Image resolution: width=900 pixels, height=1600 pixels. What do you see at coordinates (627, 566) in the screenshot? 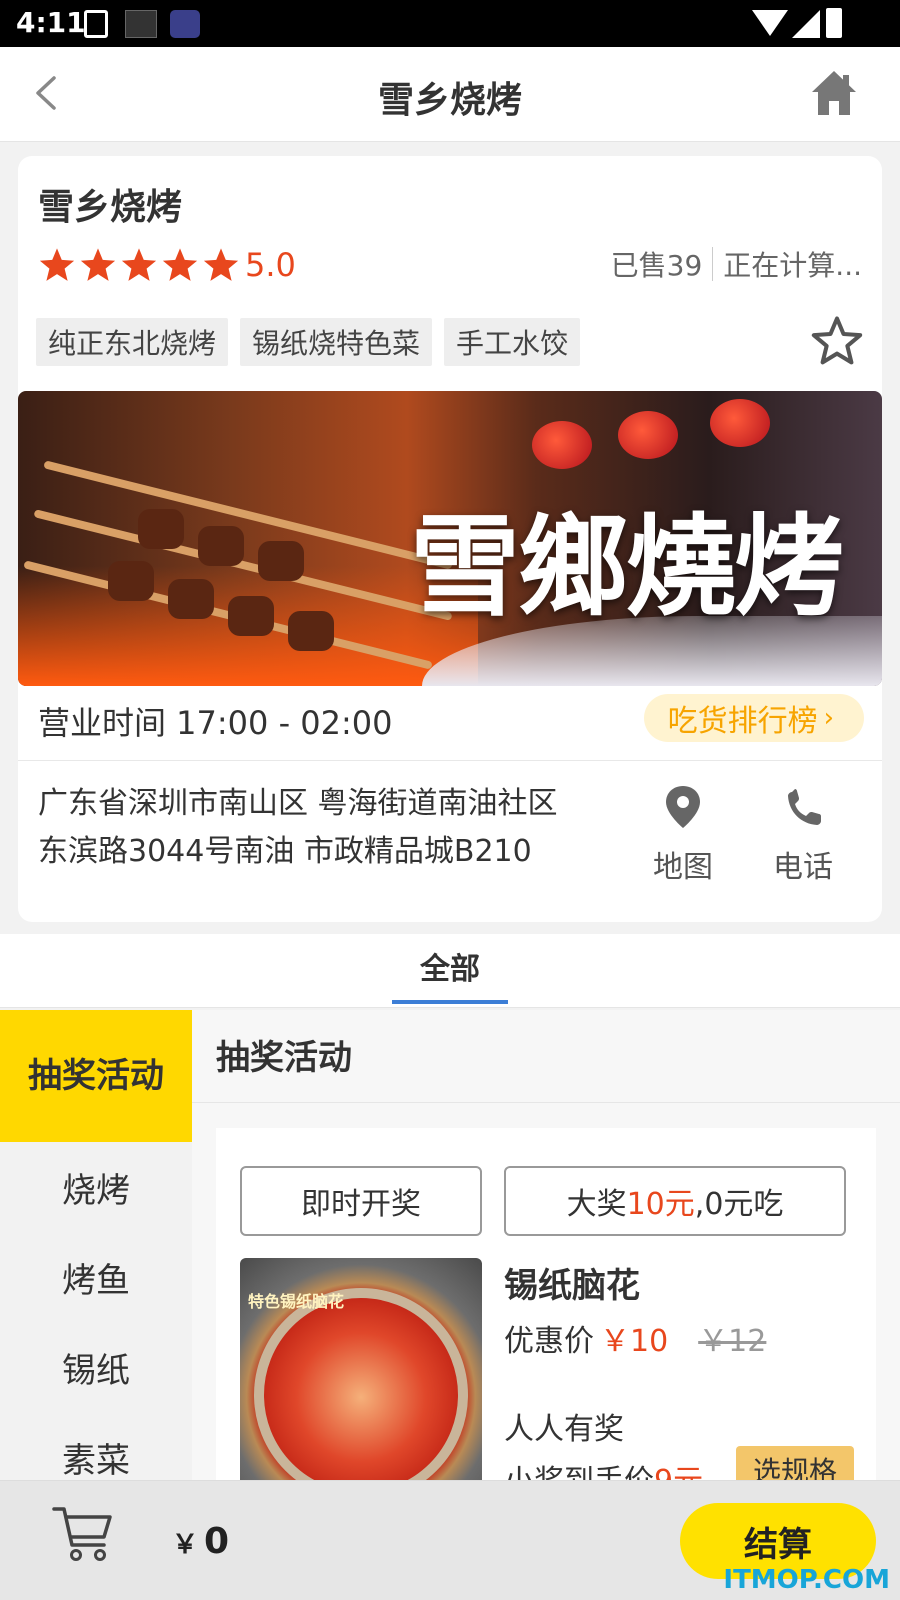
I see `banner-logo-text: 雪鄉燒烤` at bounding box center [627, 566].